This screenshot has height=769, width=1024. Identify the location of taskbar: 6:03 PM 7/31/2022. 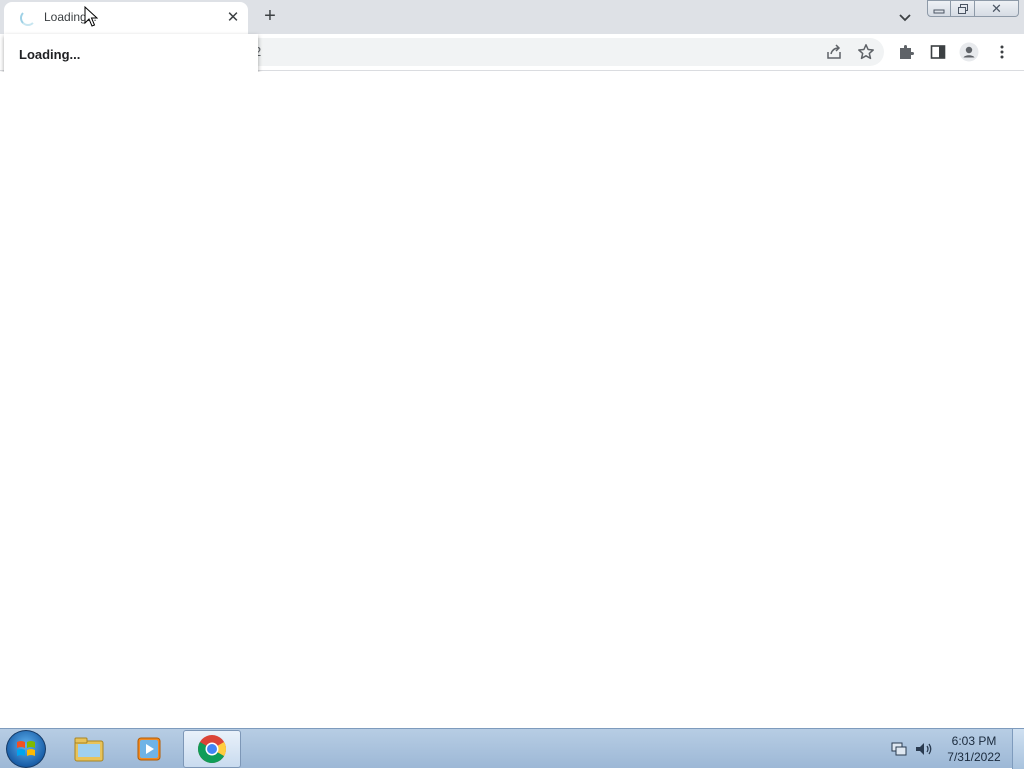
(512, 748).